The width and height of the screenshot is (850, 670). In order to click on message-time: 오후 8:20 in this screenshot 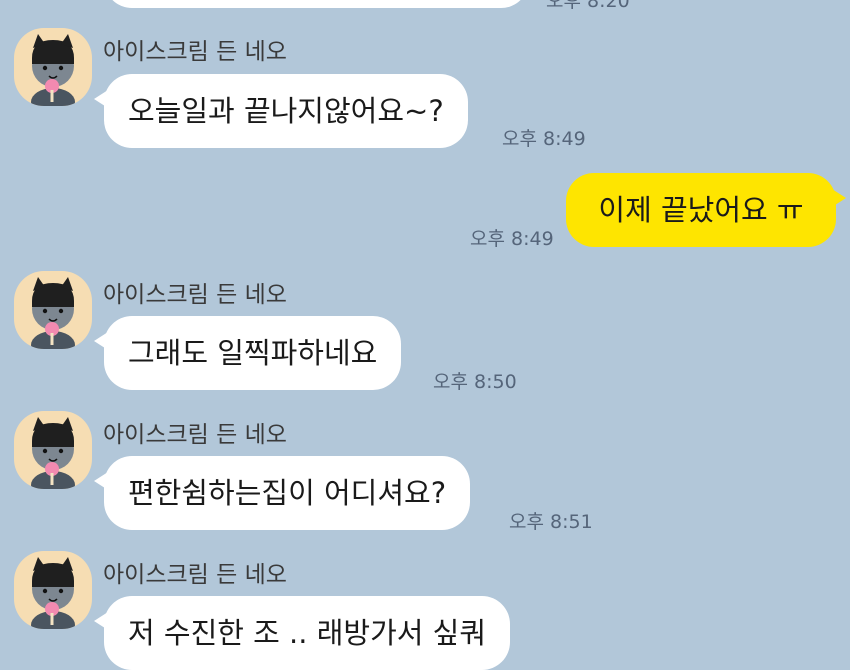, I will do `click(588, 6)`.